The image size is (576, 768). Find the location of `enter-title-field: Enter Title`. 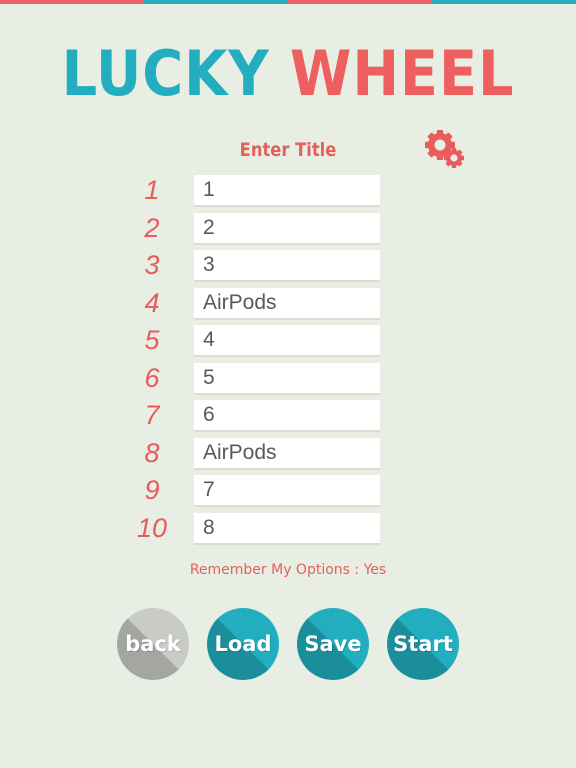

enter-title-field: Enter Title is located at coordinates (287, 150).